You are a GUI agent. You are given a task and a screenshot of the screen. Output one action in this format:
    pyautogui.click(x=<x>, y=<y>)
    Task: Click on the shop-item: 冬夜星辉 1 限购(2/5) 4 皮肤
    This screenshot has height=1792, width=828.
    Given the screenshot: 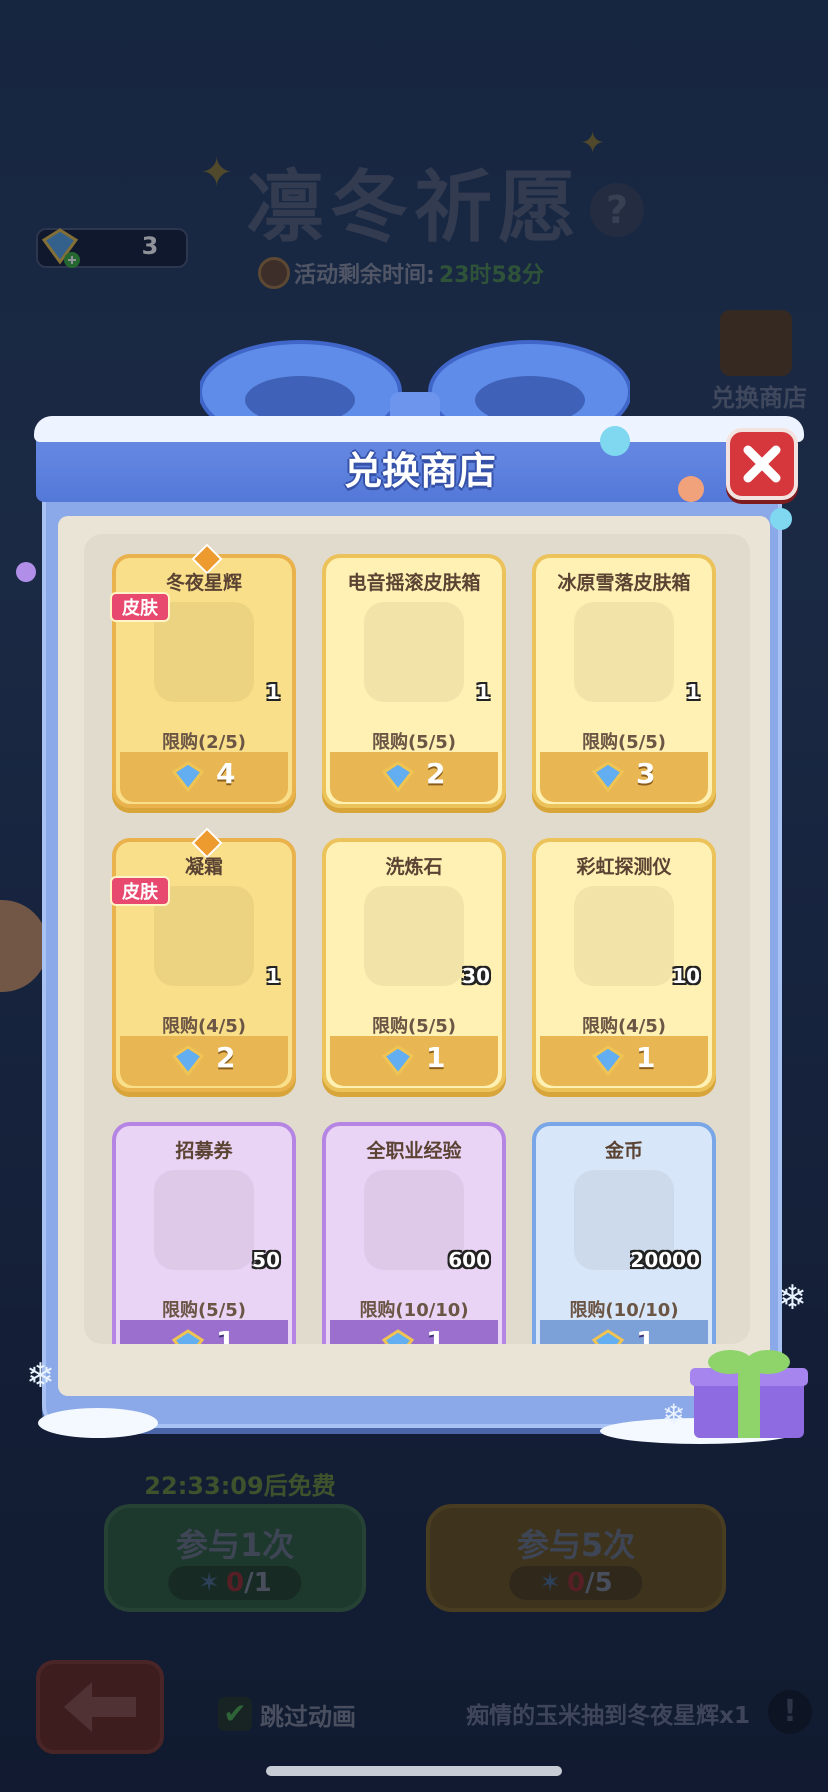 What is the action you would take?
    pyautogui.click(x=203, y=675)
    